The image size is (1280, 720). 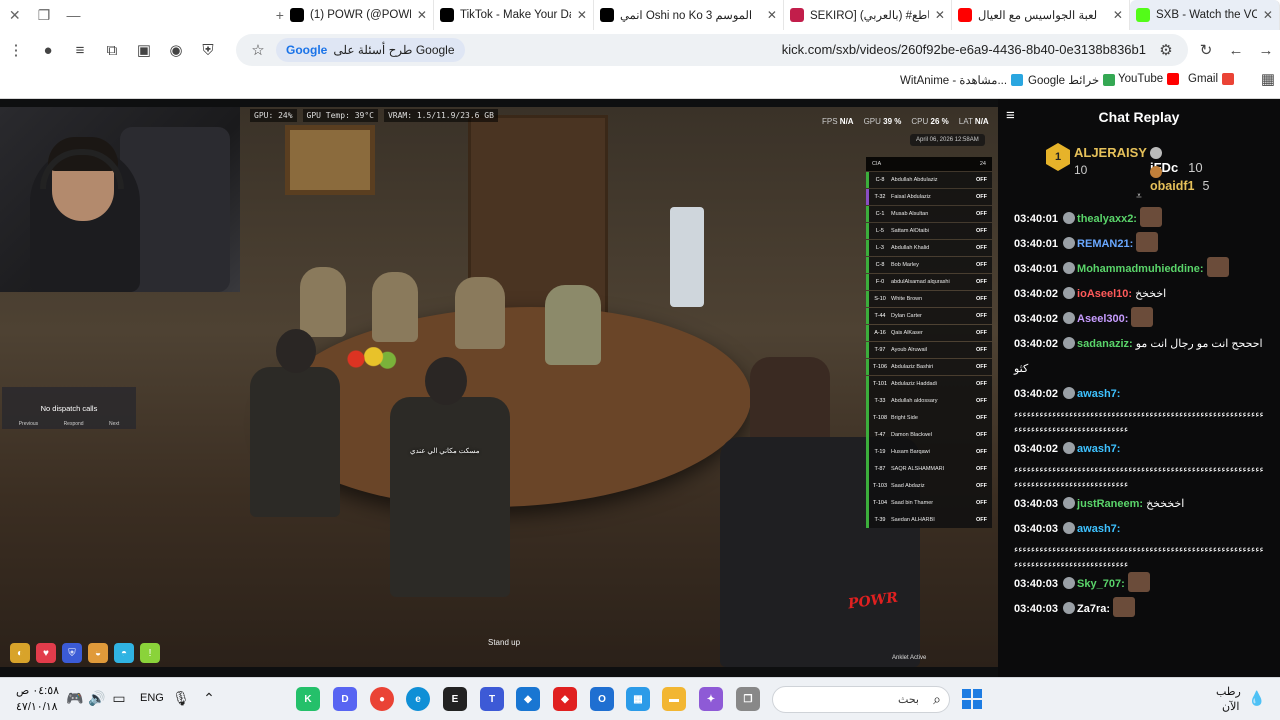 I want to click on taskbar-app-discord: D, so click(x=345, y=699).